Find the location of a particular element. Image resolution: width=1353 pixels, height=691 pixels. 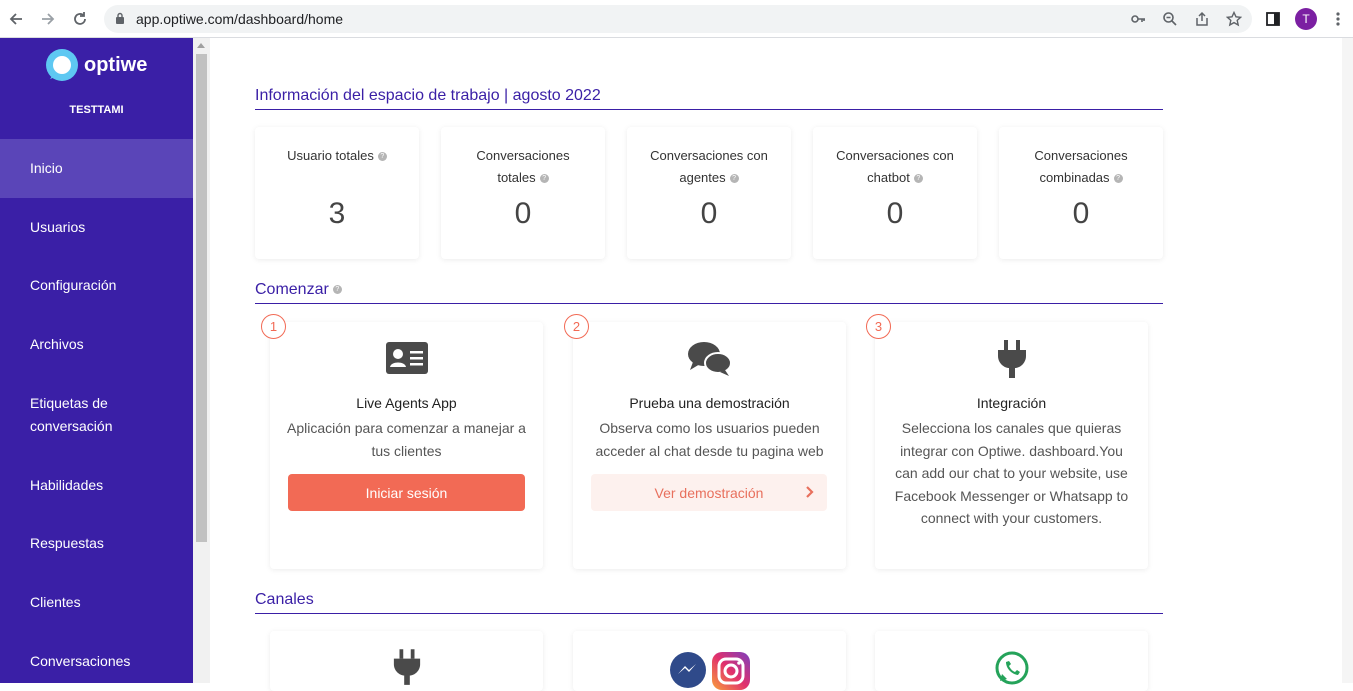

sidebar-item-configuracion: Configuración is located at coordinates (96, 285).